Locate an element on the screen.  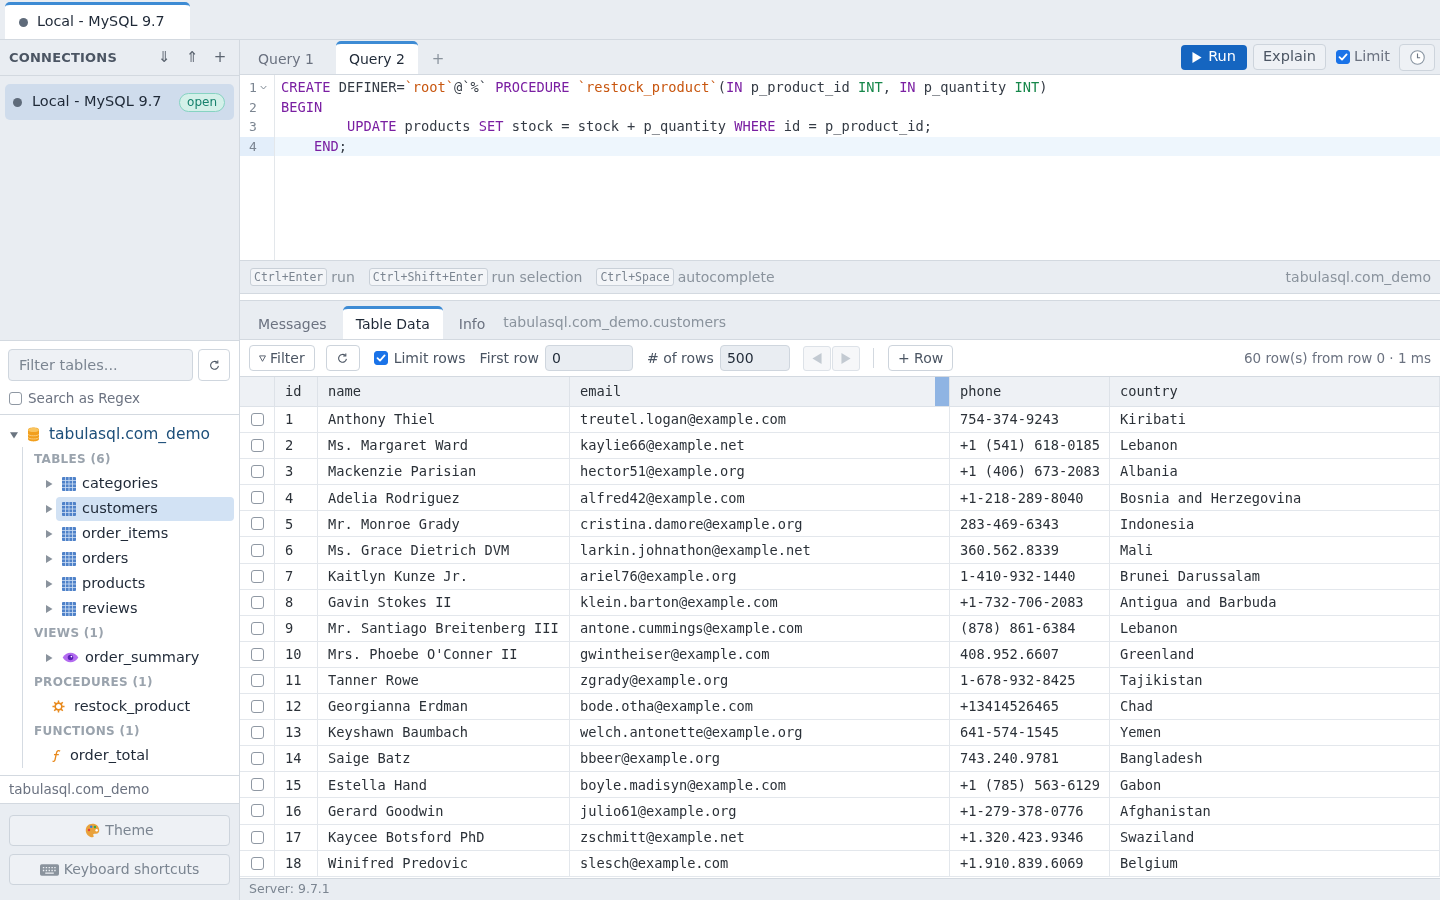
table-cell: welch.antonette@example.org is located at coordinates (760, 733).